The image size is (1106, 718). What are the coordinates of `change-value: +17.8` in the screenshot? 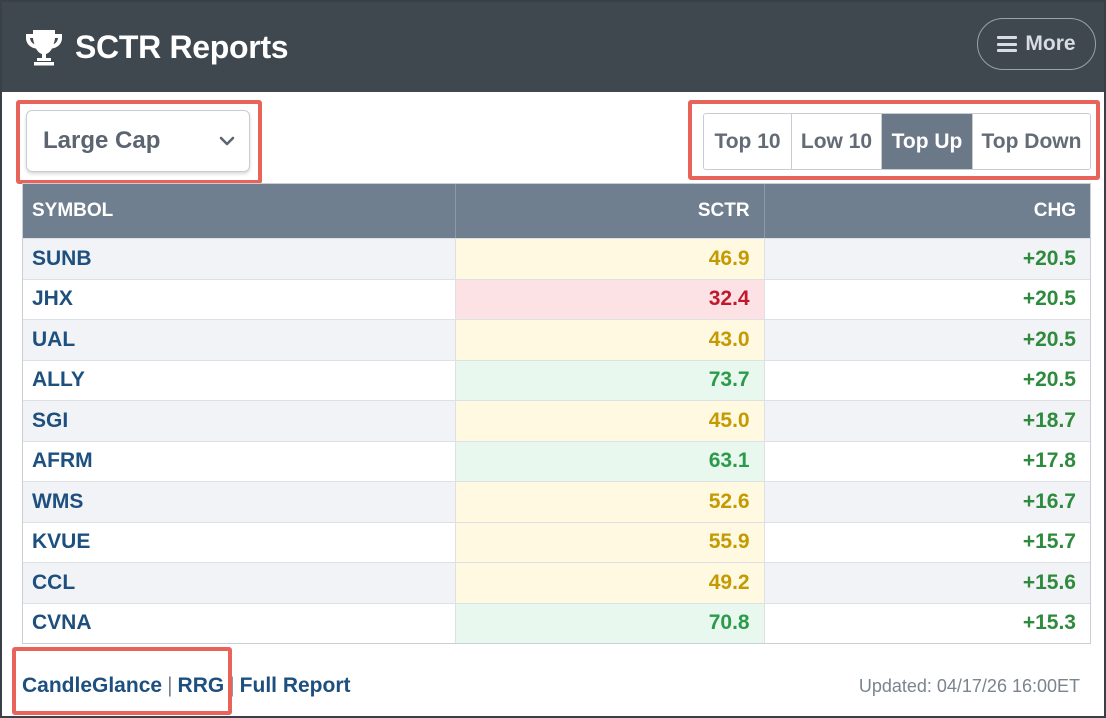 It's located at (1049, 461).